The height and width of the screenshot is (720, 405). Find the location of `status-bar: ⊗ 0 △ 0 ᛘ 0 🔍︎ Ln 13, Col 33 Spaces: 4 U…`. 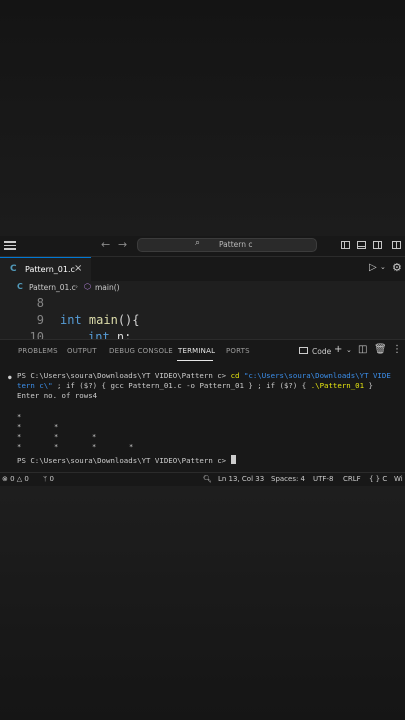

status-bar: ⊗ 0 △ 0 ᛘ 0 🔍︎ Ln 13, Col 33 Spaces: 4 U… is located at coordinates (202, 479).